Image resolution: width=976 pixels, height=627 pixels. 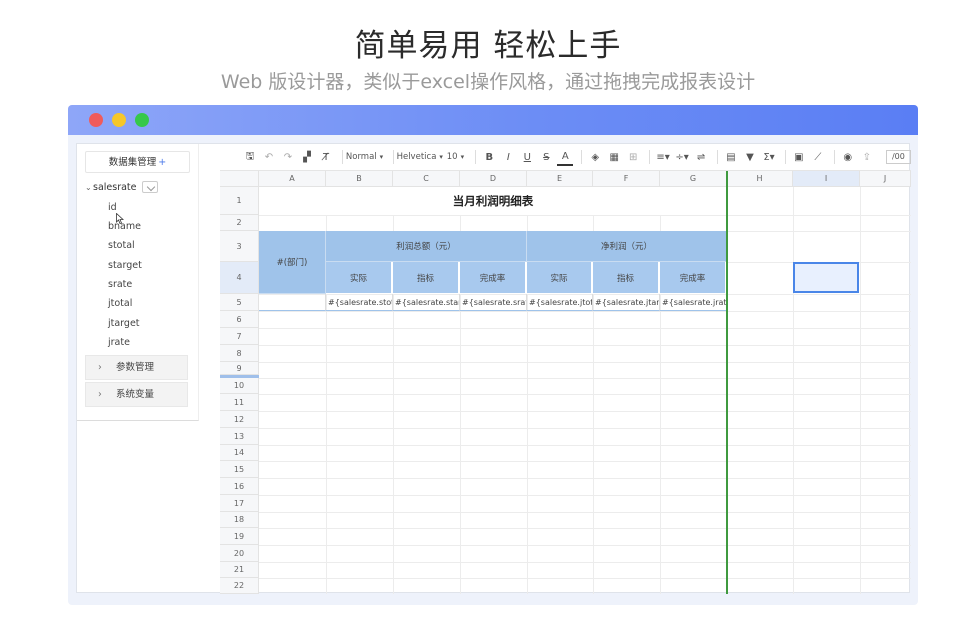 I want to click on data-cell: #{salesrate.srate}, so click(x=493, y=302).